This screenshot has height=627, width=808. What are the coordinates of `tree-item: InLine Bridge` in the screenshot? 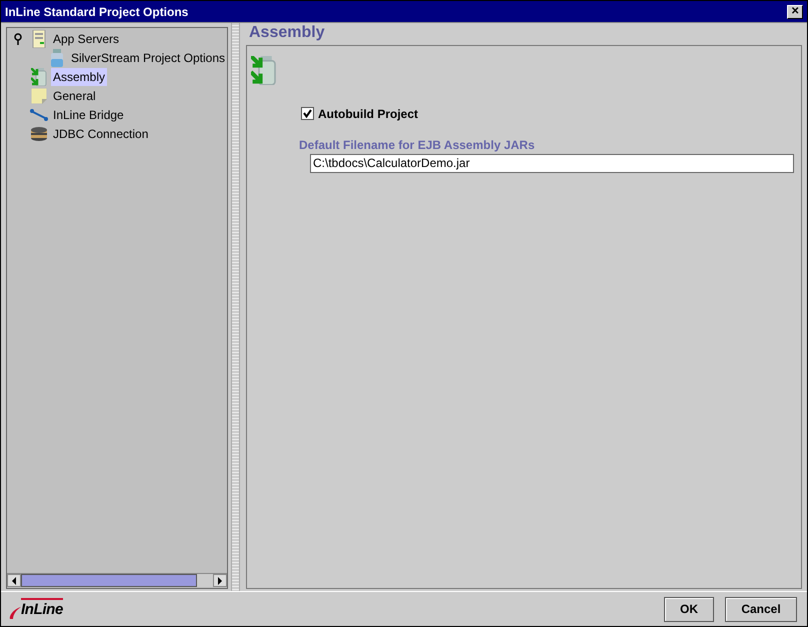 It's located at (88, 115).